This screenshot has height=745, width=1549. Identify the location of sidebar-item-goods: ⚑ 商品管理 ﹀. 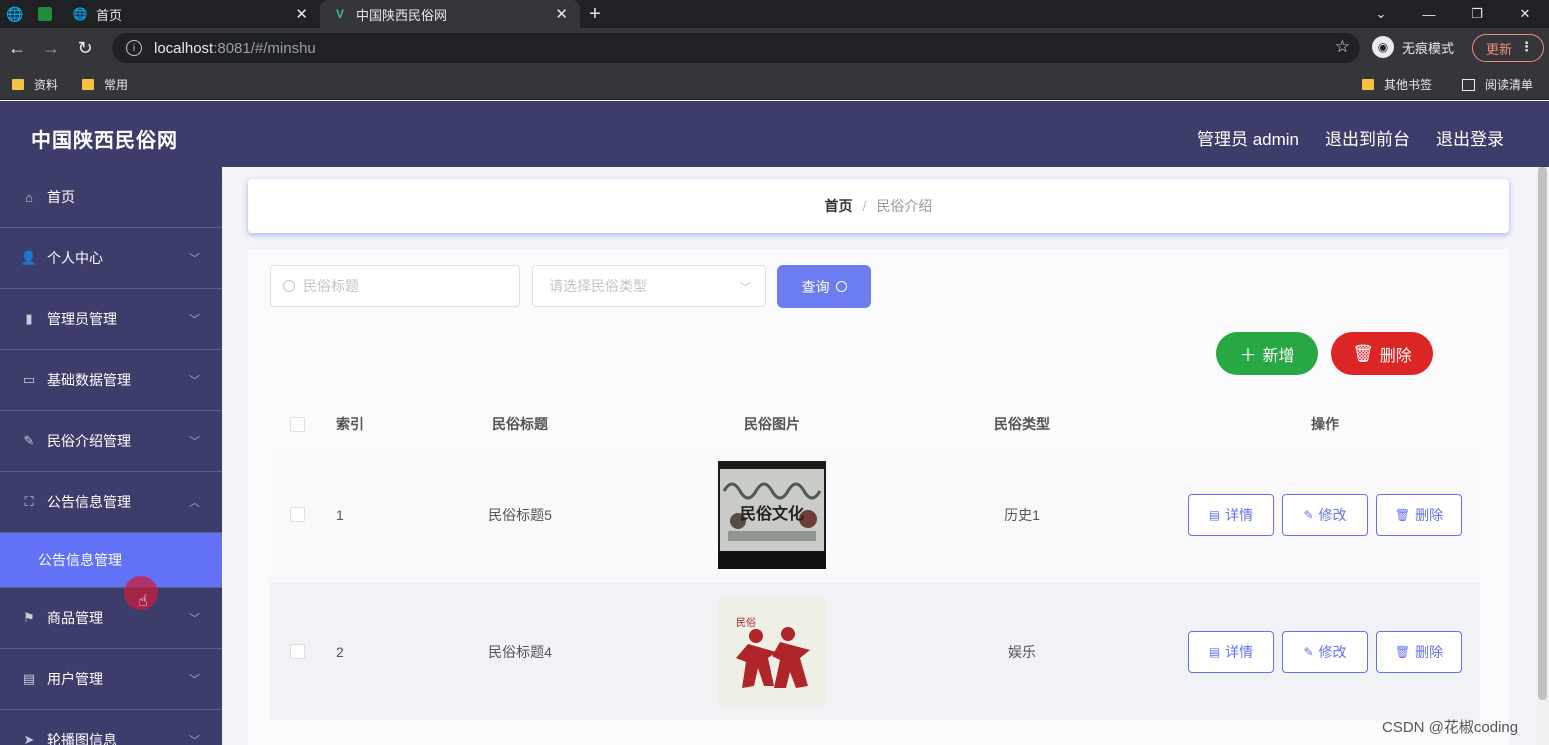
(111, 618).